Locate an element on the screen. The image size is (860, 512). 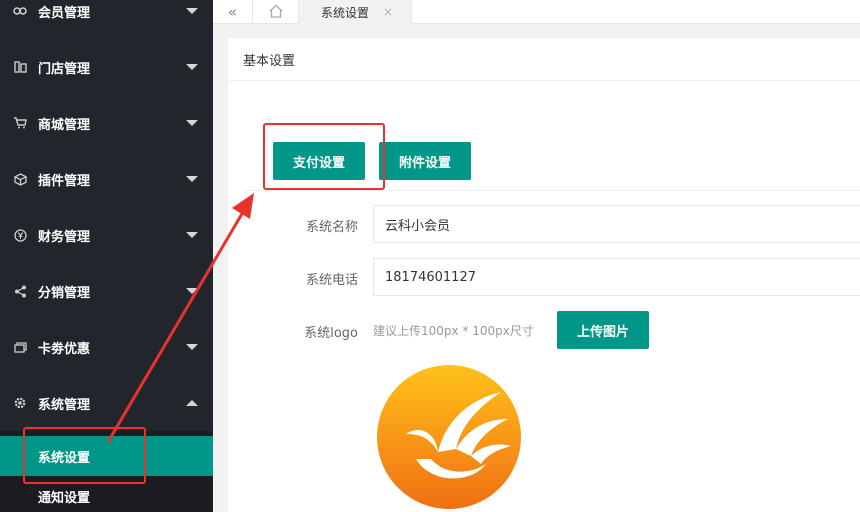
system-phone-input: 18174601127 is located at coordinates (616, 277).